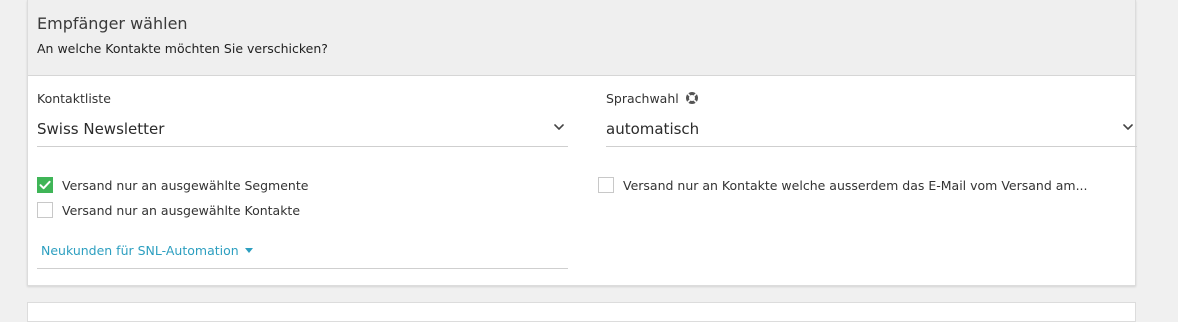 The height and width of the screenshot is (322, 1178). Describe the element at coordinates (248, 250) in the screenshot. I see `caret-down-icon` at that location.